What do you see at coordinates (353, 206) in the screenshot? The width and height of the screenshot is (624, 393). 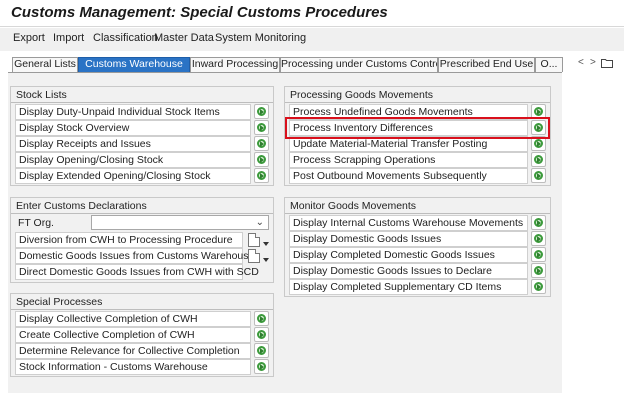 I see `group-title: Monitor Goods Movements` at bounding box center [353, 206].